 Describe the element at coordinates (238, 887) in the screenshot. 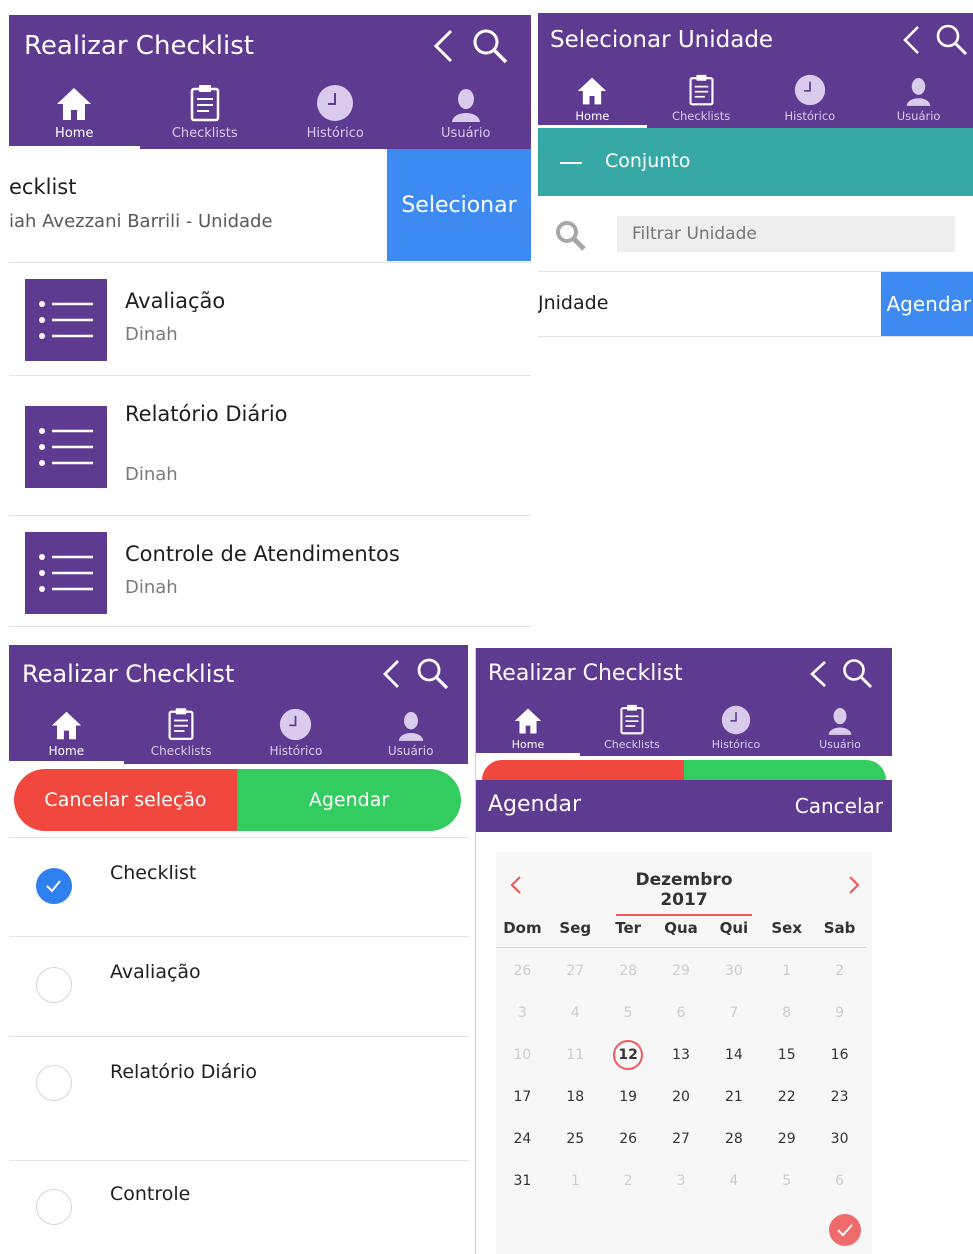

I see `checklist-option: Checklist` at that location.